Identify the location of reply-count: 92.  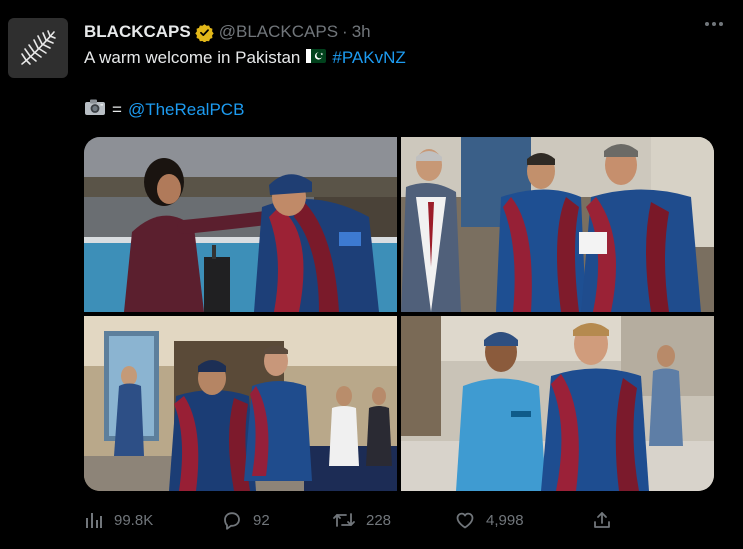
(261, 520).